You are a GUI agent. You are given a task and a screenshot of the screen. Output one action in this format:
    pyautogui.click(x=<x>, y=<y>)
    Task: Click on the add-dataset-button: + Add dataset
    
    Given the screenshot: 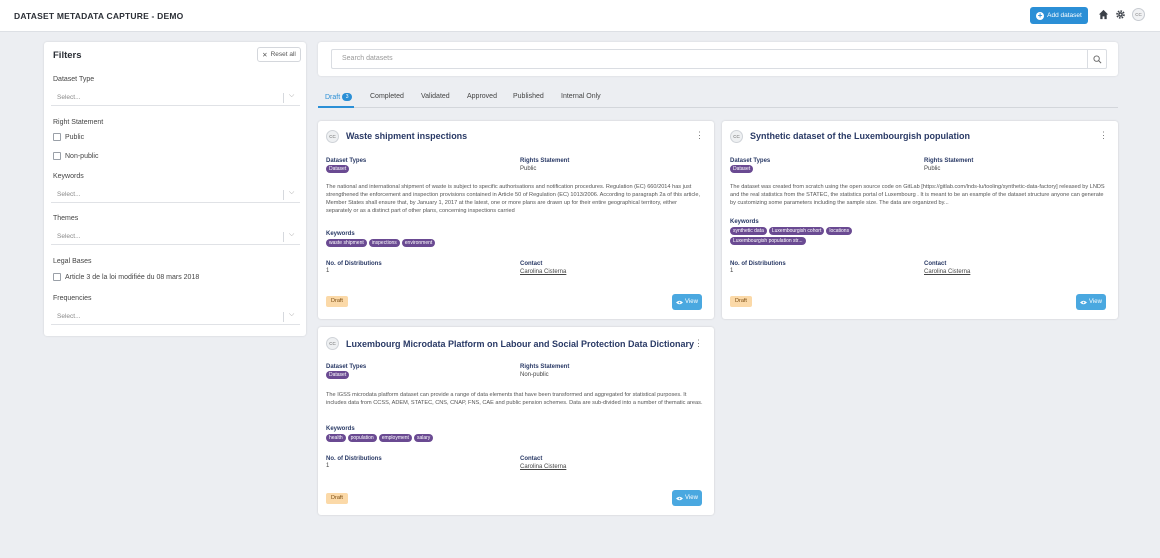 What is the action you would take?
    pyautogui.click(x=1059, y=15)
    